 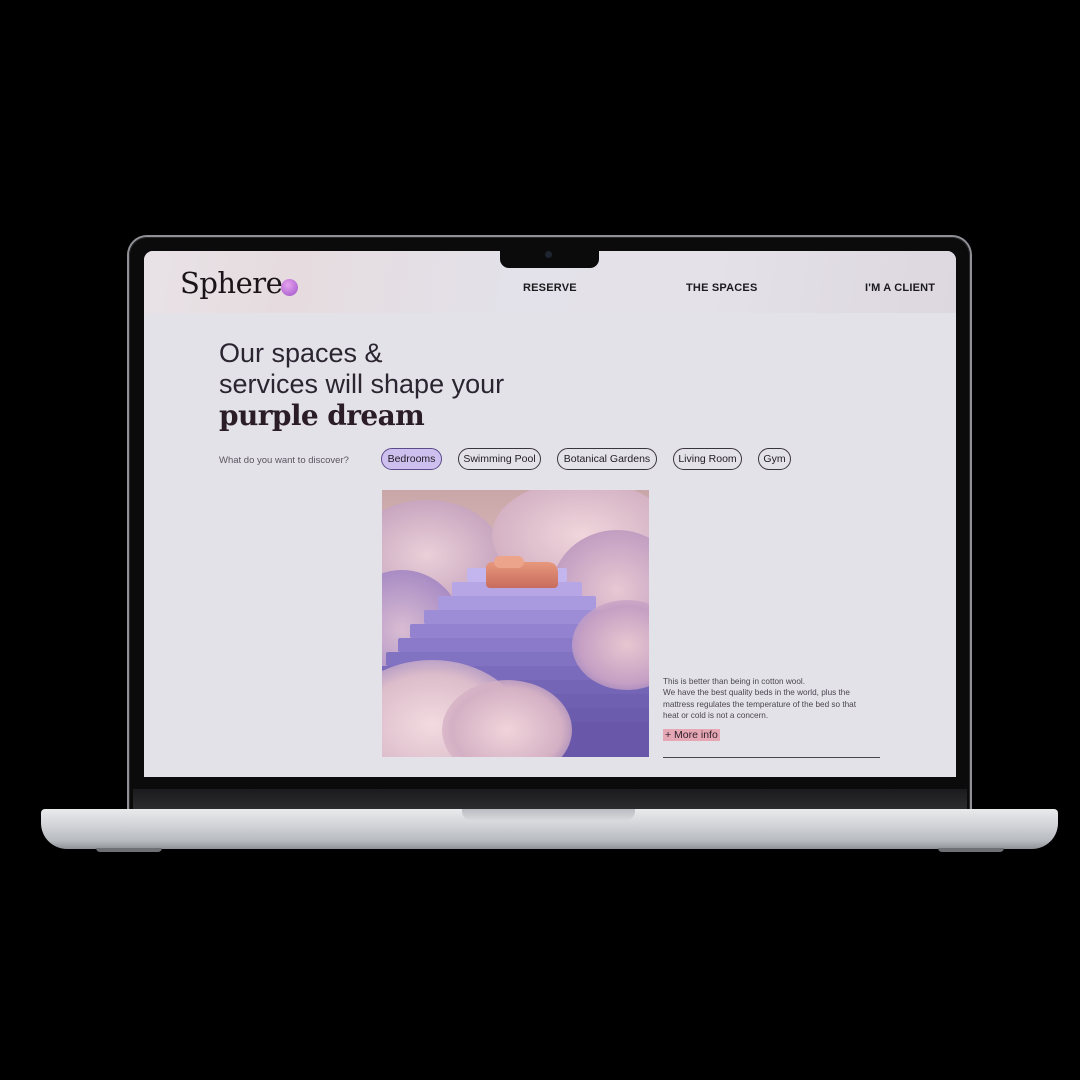 What do you see at coordinates (550, 800) in the screenshot?
I see `laptop-hinge` at bounding box center [550, 800].